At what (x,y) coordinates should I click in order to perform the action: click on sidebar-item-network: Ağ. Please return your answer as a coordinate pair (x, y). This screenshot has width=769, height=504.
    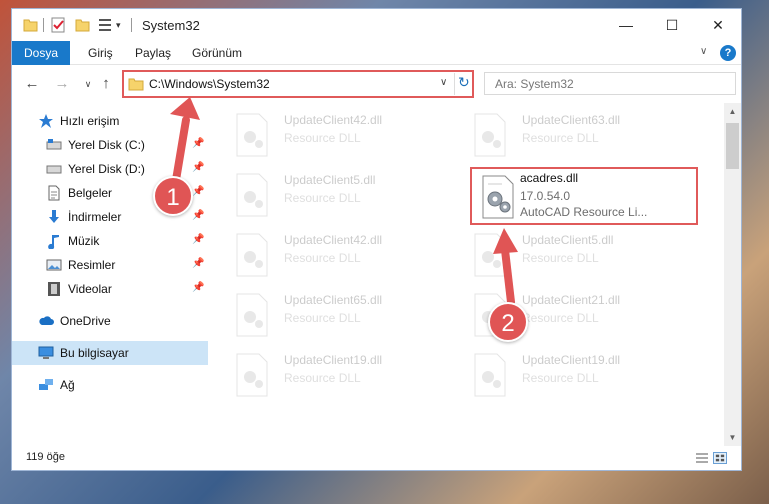
    Looking at the image, I should click on (110, 385).